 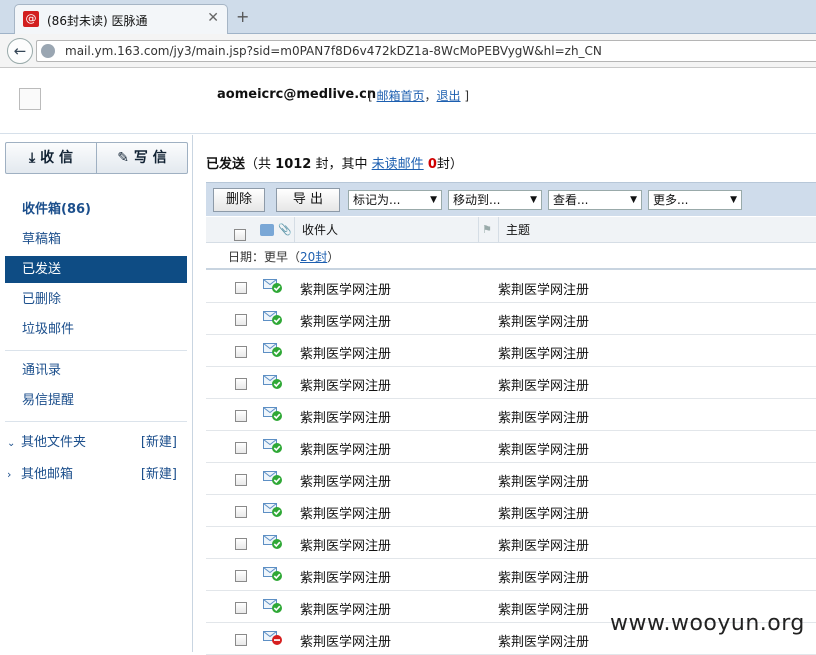 I want to click on more-dropdown: 更多... ▼, so click(x=695, y=200).